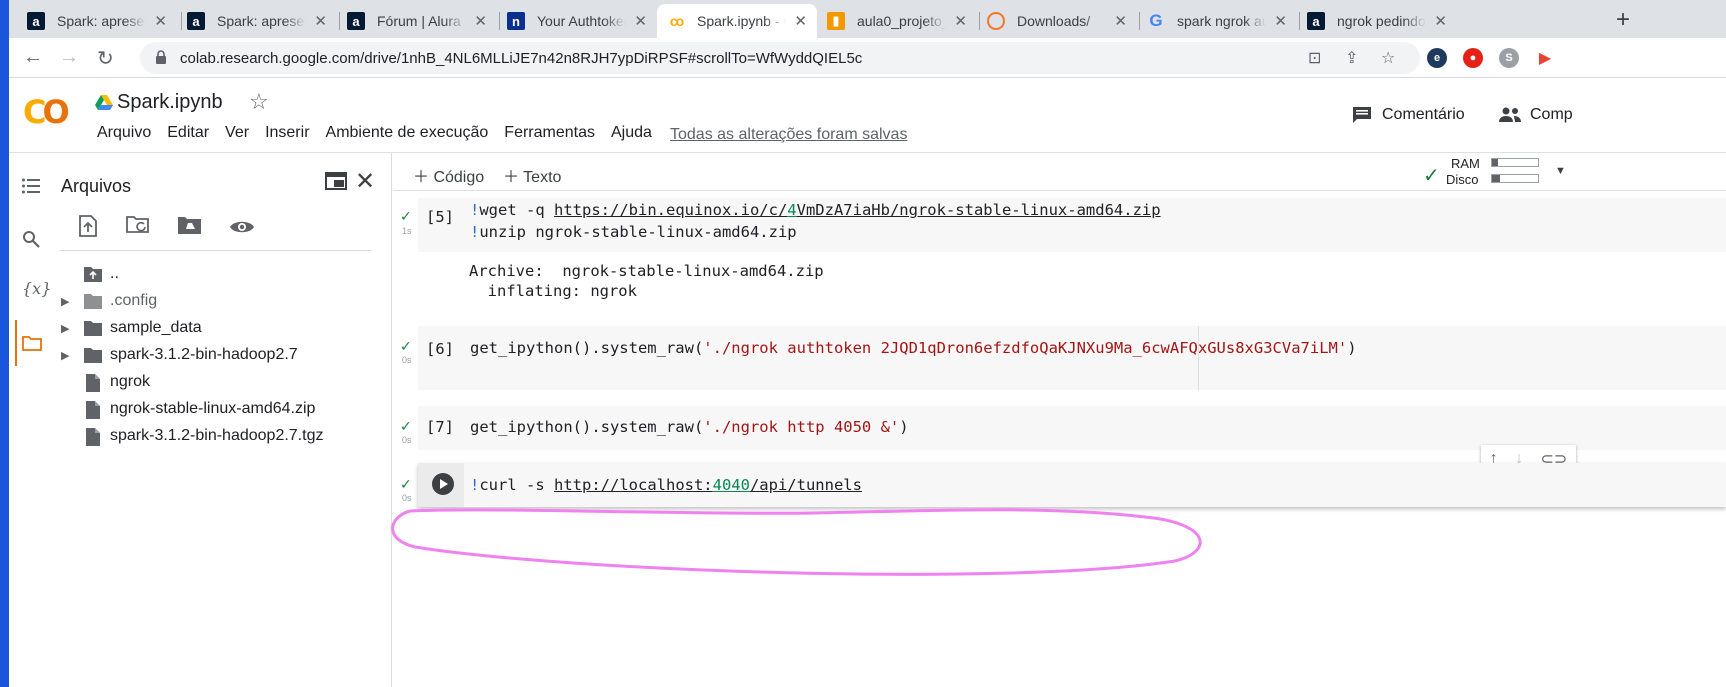  Describe the element at coordinates (897, 21) in the screenshot. I see `browser-tab: ▮ aula0_projeto_ ✕` at that location.